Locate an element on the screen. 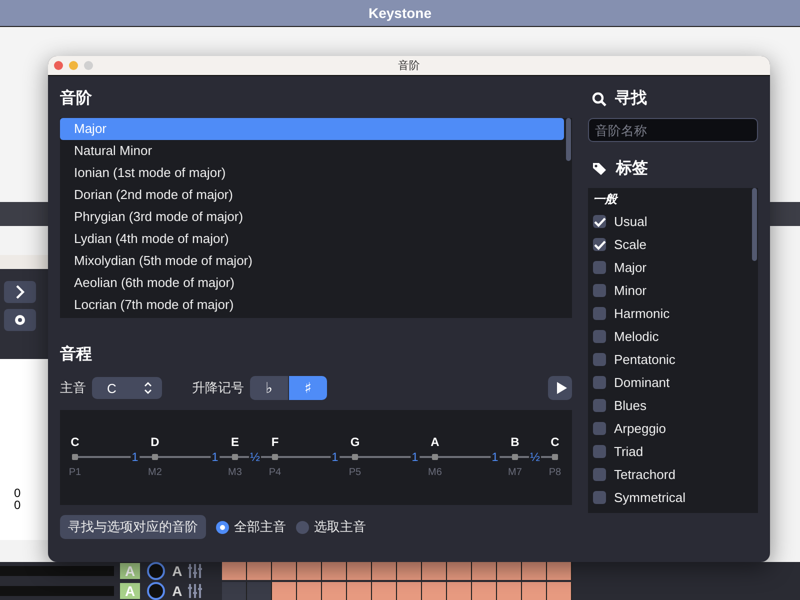  tag-checkbox: Tetrachord is located at coordinates (669, 474).